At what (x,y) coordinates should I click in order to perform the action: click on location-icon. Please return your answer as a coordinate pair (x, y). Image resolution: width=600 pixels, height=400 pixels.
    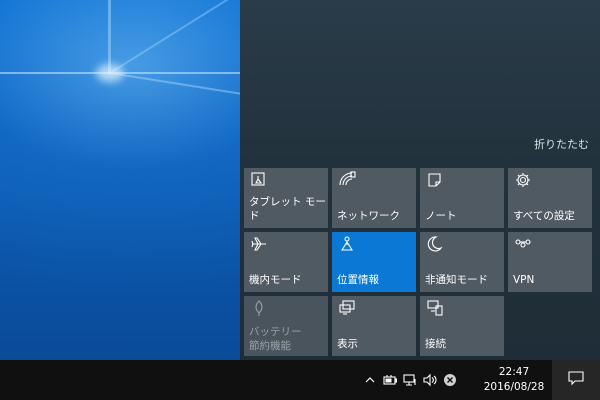
    Looking at the image, I should click on (347, 244).